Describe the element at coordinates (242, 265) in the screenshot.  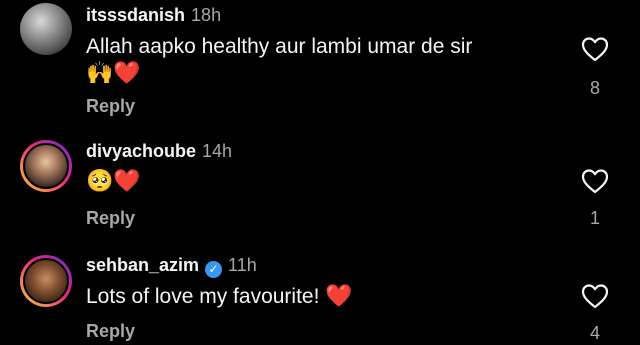
I see `timestamp: 11h` at that location.